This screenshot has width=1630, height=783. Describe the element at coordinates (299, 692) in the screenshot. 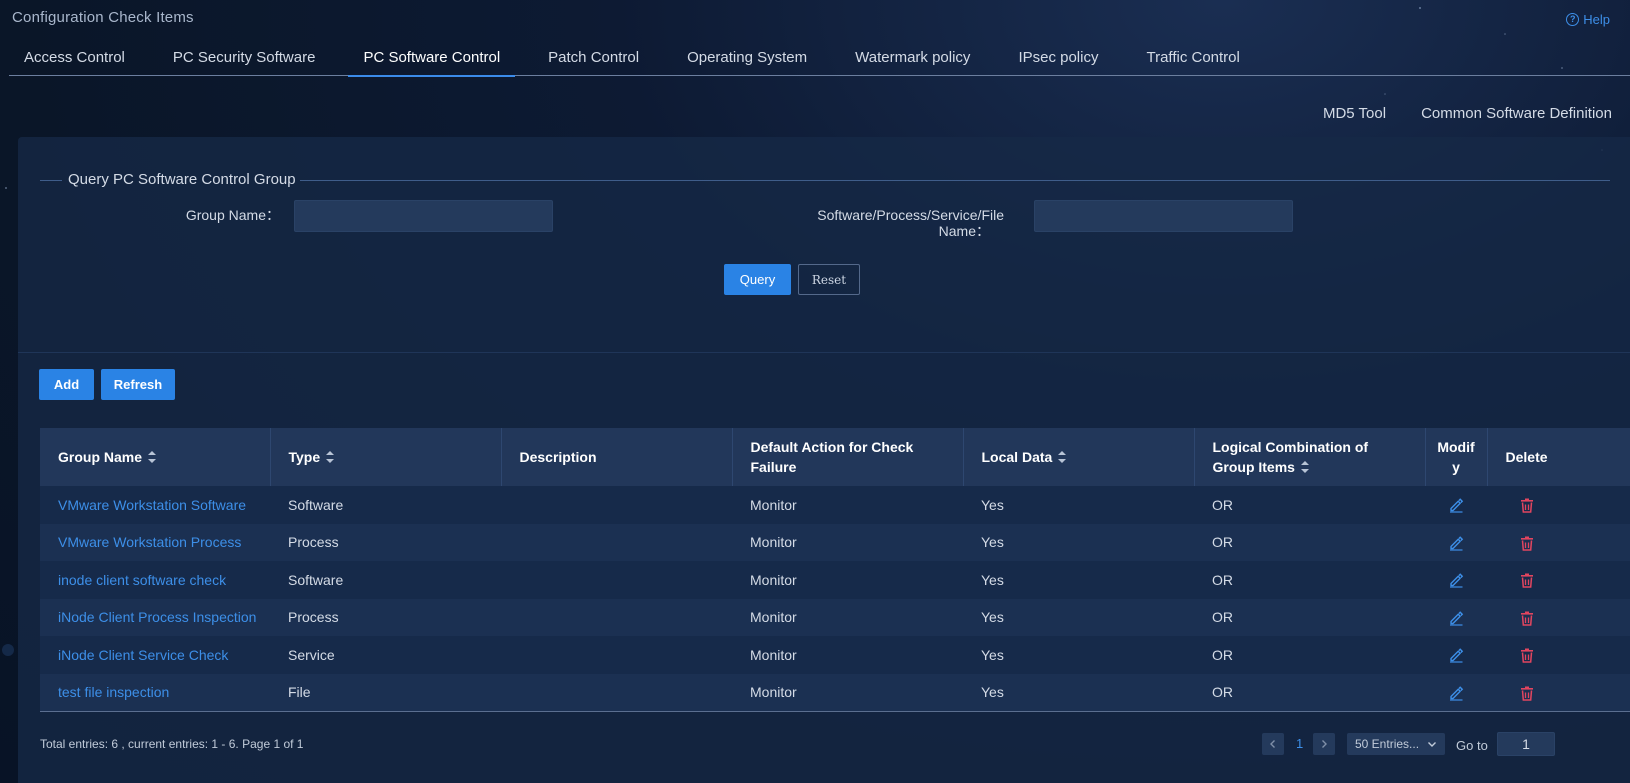

I see `cell-type: File` at that location.